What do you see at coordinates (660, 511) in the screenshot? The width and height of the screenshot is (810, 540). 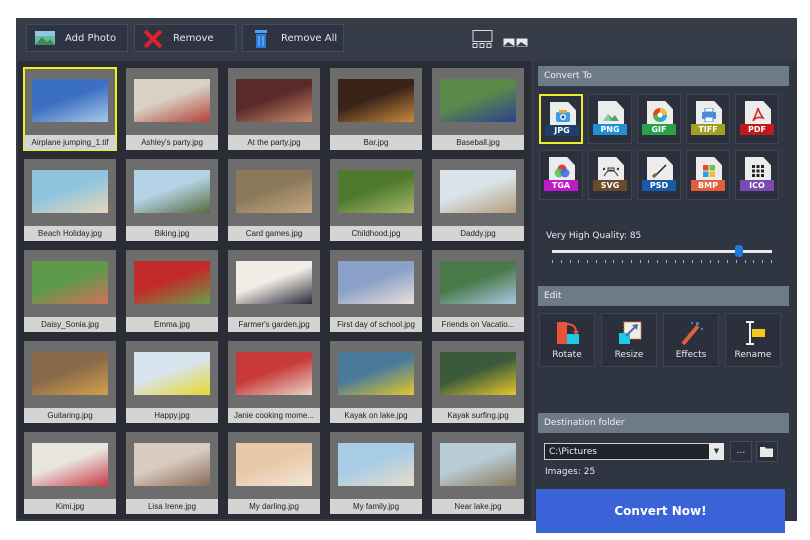 I see `convert-now-button: Convert Now!` at bounding box center [660, 511].